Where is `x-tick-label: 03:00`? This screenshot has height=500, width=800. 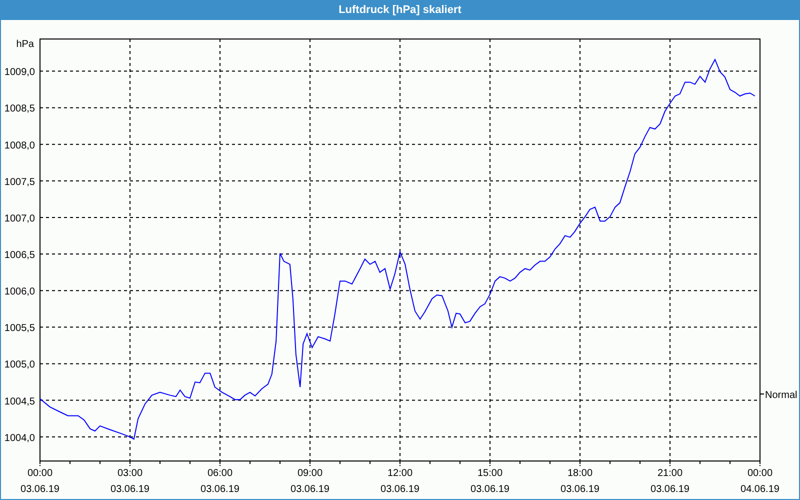
x-tick-label: 03:00 is located at coordinates (130, 473).